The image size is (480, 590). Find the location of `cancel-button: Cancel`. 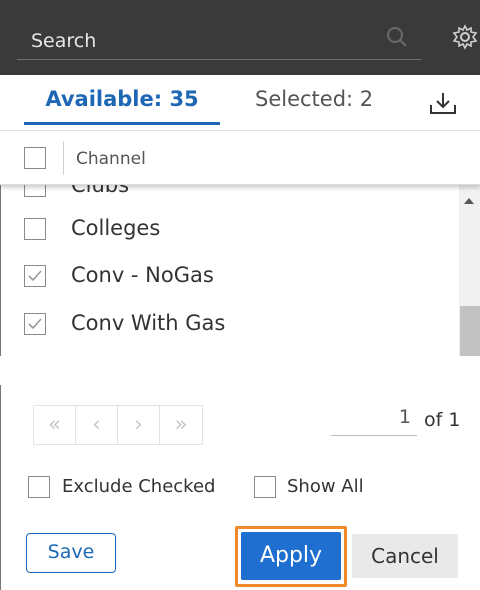

cancel-button: Cancel is located at coordinates (405, 556).